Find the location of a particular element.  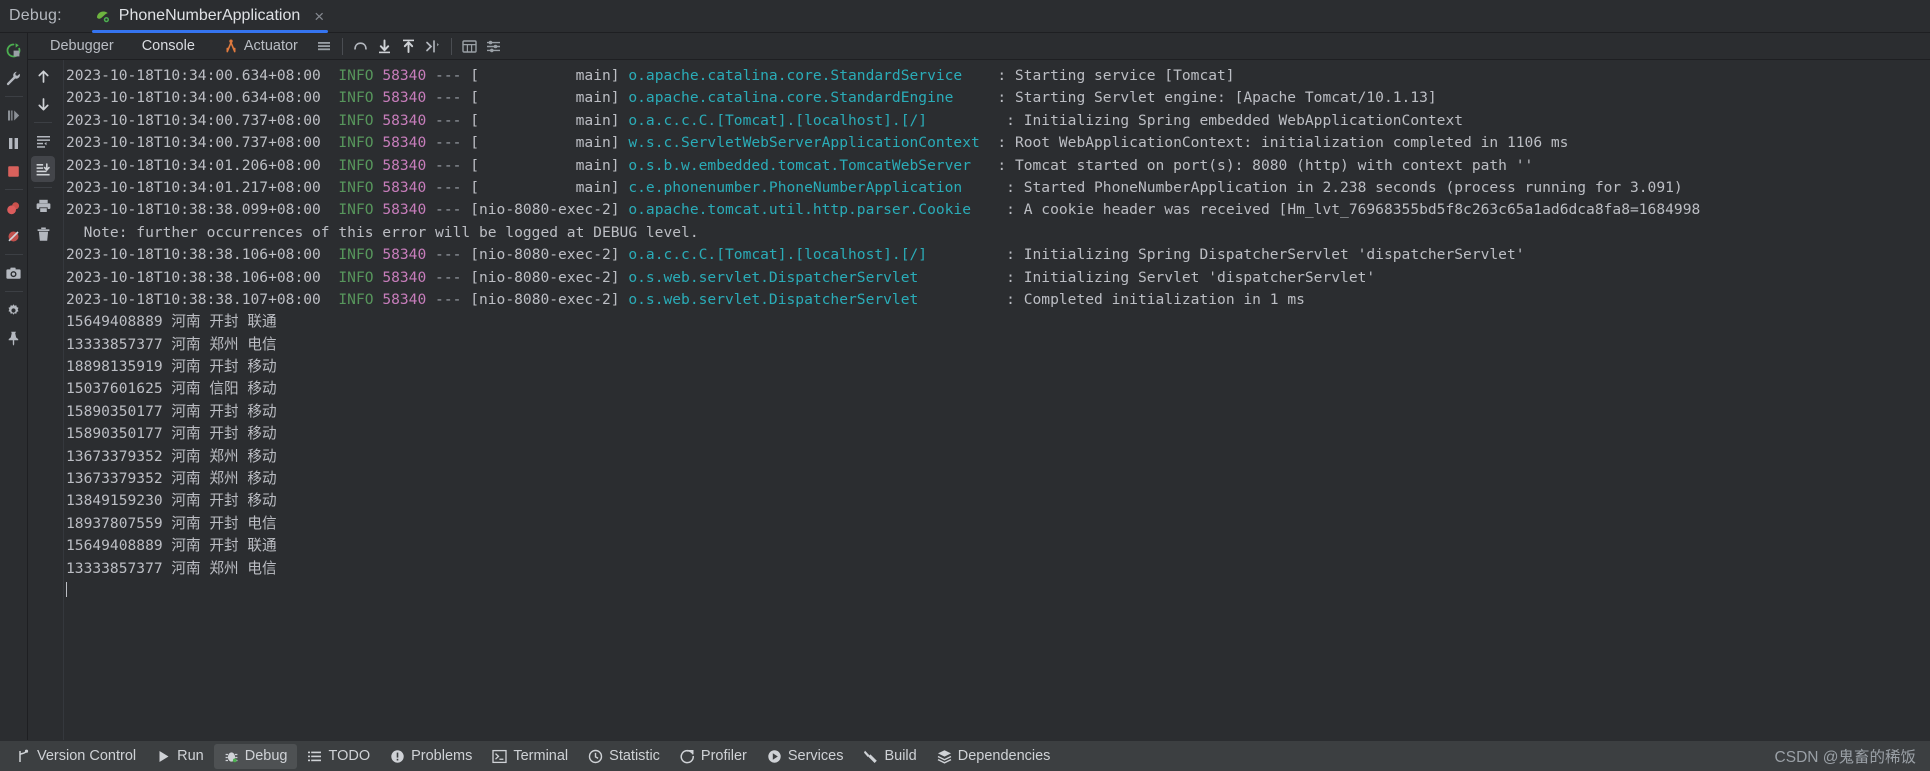

services-icon is located at coordinates (774, 756).